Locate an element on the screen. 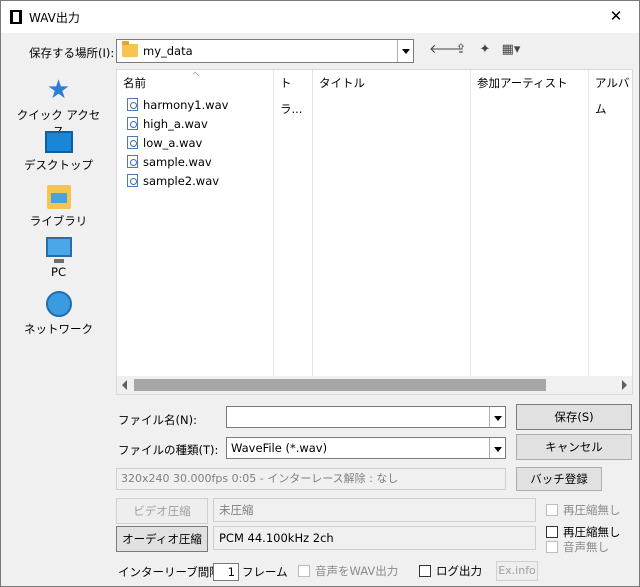 This screenshot has height=587, width=640. cancel-button: キャンセル is located at coordinates (574, 447).